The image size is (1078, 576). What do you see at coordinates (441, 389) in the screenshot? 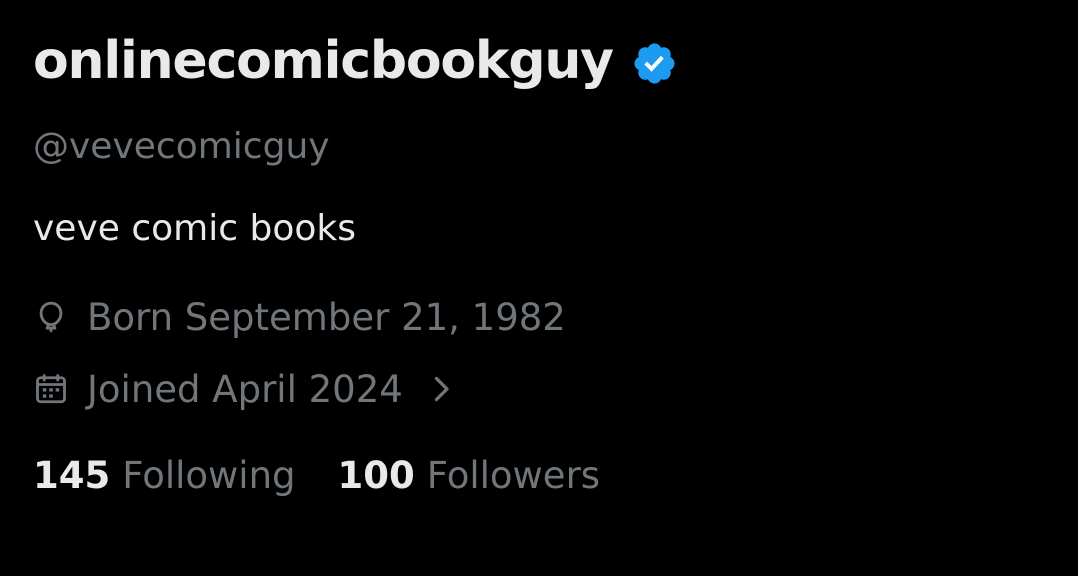
I see `chevron-right-icon` at bounding box center [441, 389].